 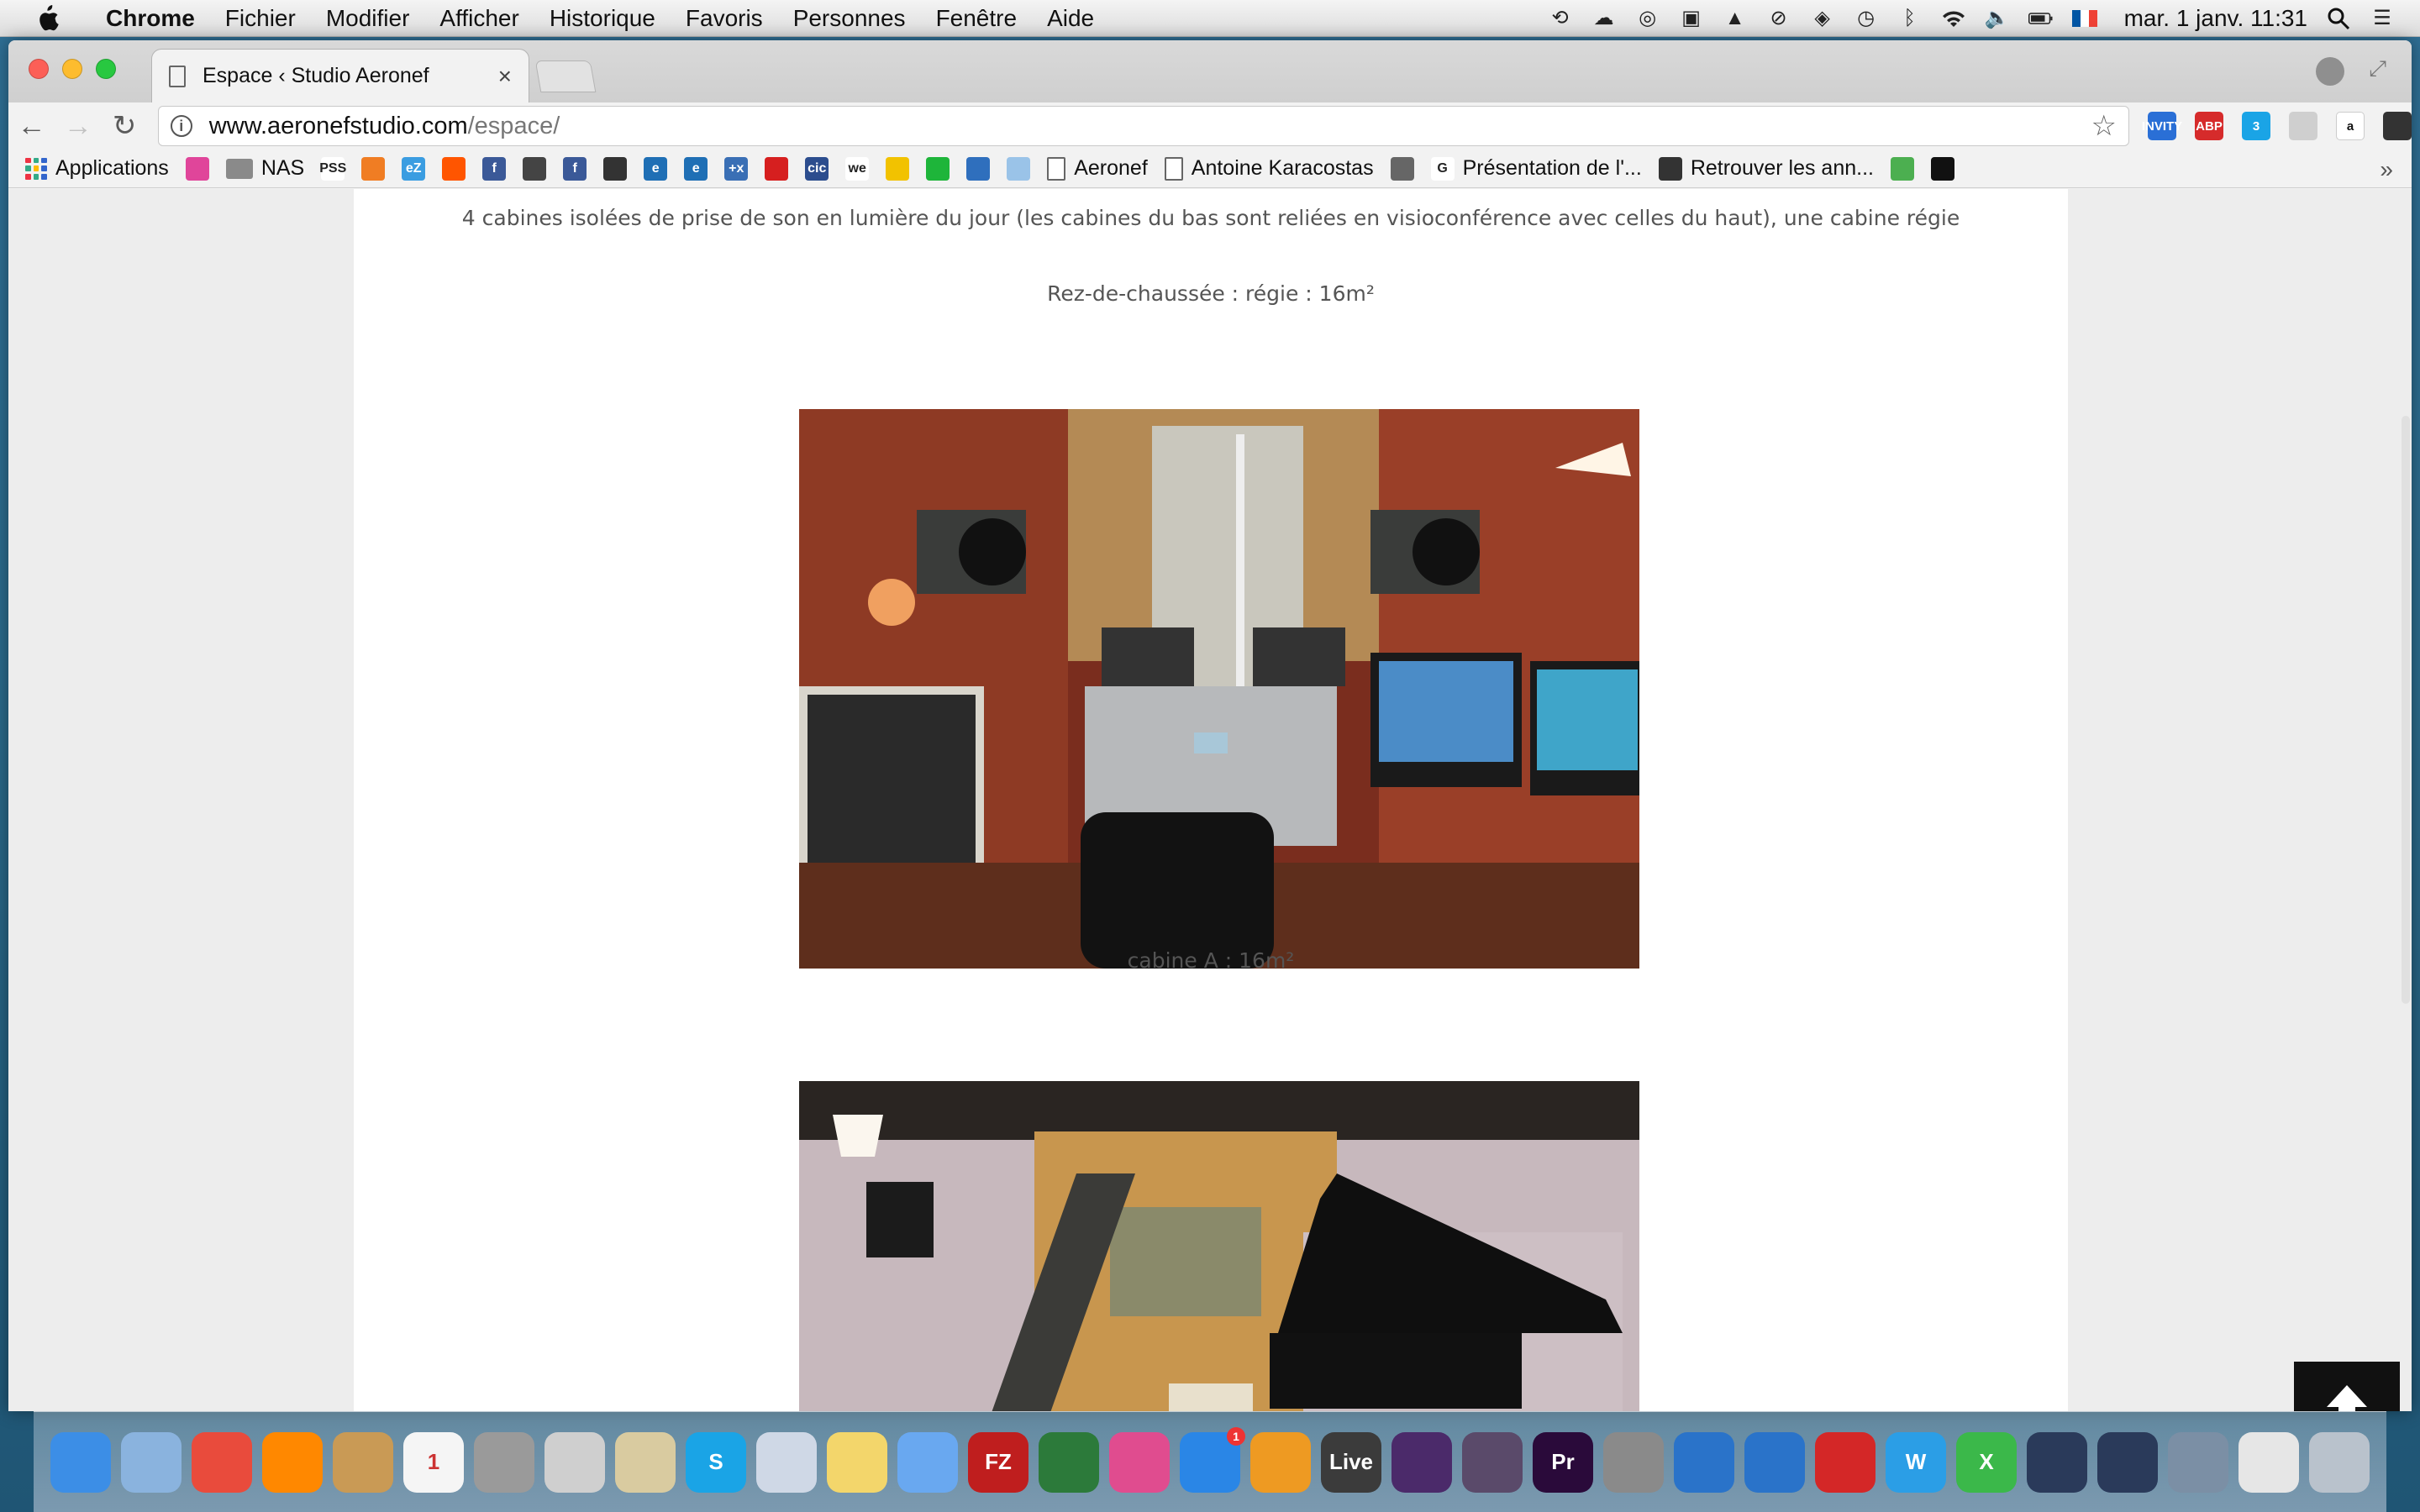 I want to click on calculator-icon, so click(x=504, y=1462).